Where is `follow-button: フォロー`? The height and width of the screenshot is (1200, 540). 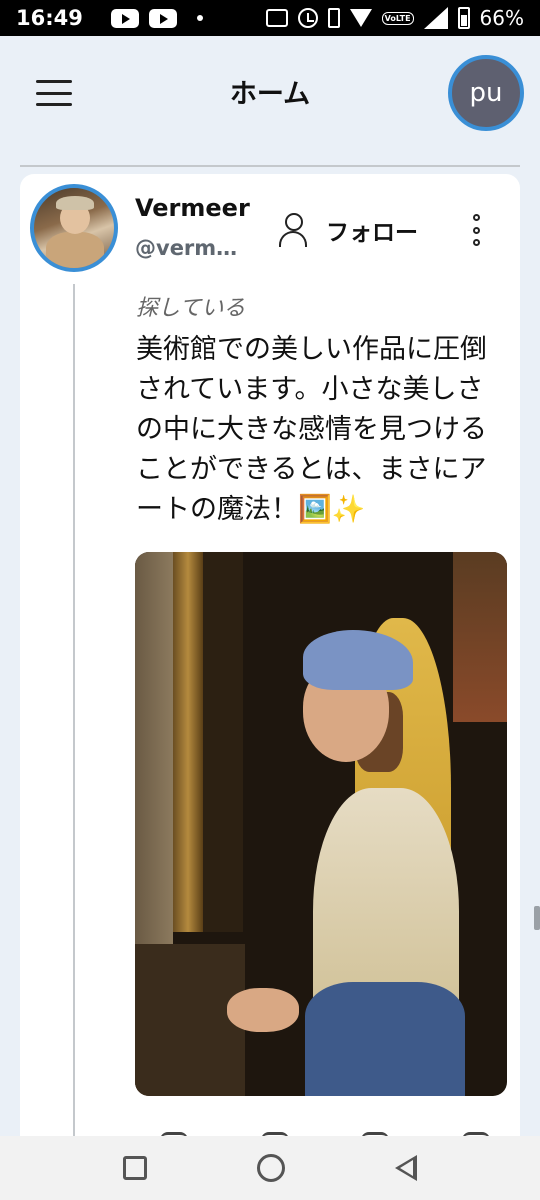 follow-button: フォロー is located at coordinates (348, 230).